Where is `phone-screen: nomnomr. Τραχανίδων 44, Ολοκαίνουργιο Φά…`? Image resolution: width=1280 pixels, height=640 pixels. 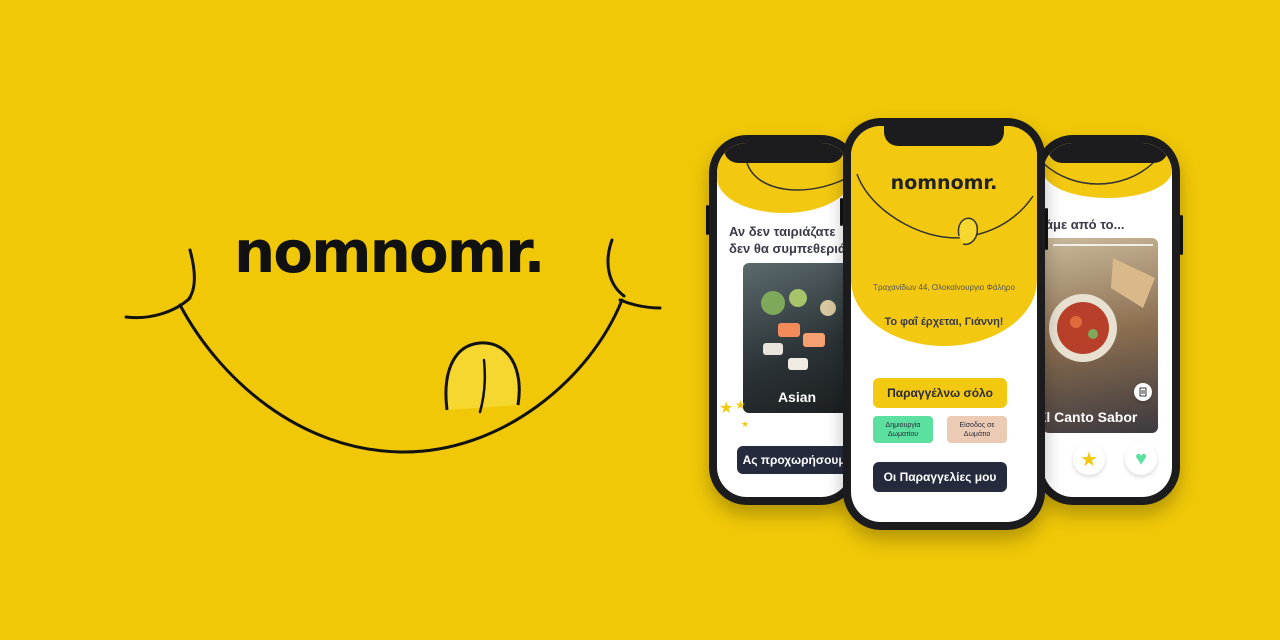 phone-screen: nomnomr. Τραχανίδων 44, Ολοκαίνουργιο Φά… is located at coordinates (944, 324).